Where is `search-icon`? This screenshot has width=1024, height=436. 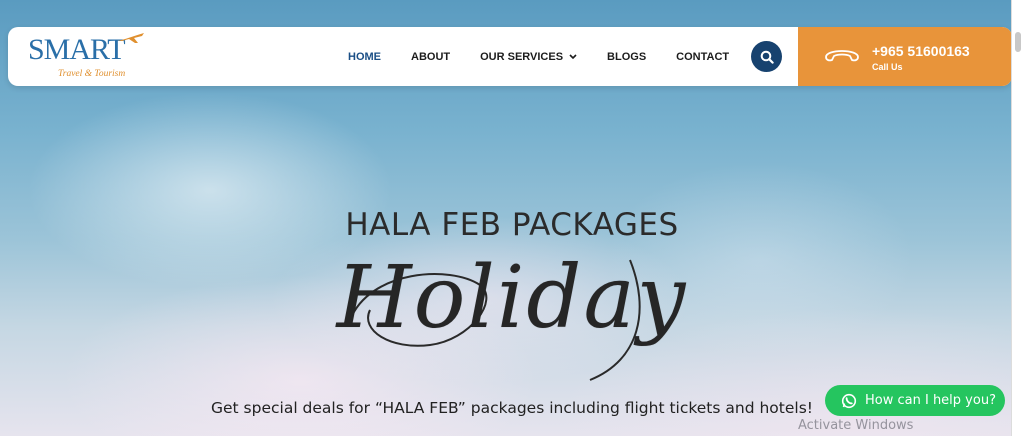 search-icon is located at coordinates (767, 57).